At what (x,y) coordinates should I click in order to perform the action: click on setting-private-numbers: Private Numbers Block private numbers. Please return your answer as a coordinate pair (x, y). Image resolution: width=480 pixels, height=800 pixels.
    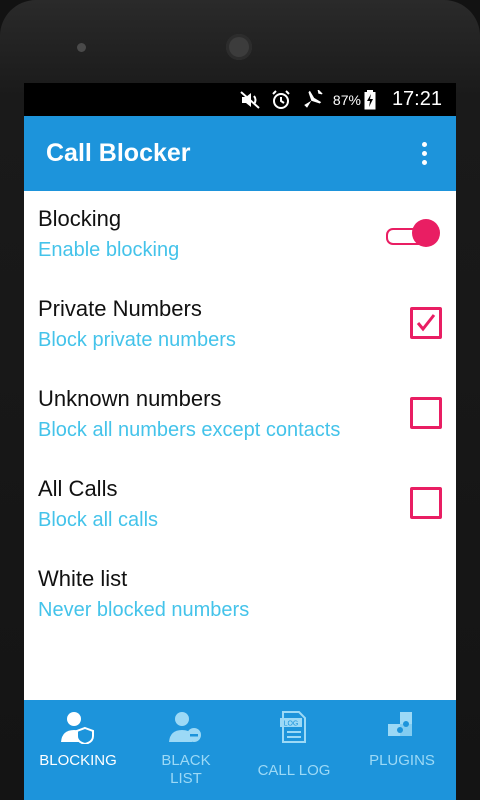
    Looking at the image, I should click on (240, 326).